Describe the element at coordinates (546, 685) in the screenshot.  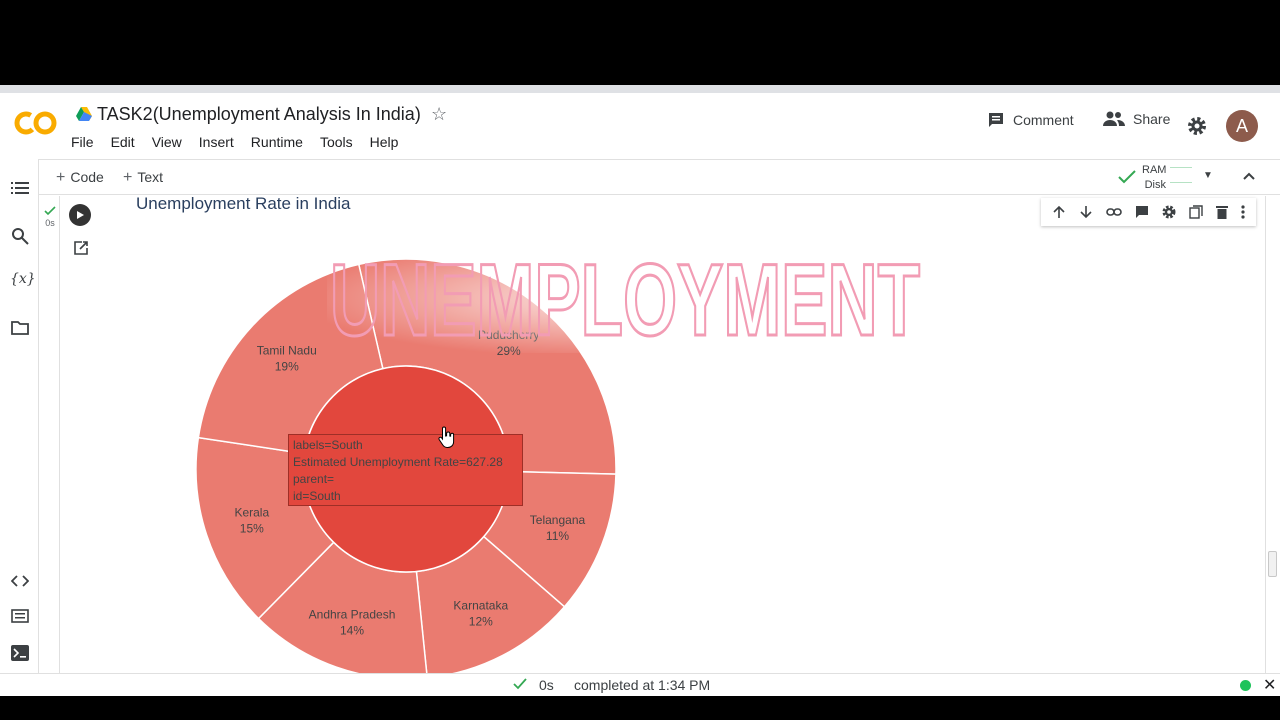
I see `status-exec-time: 0s` at that location.